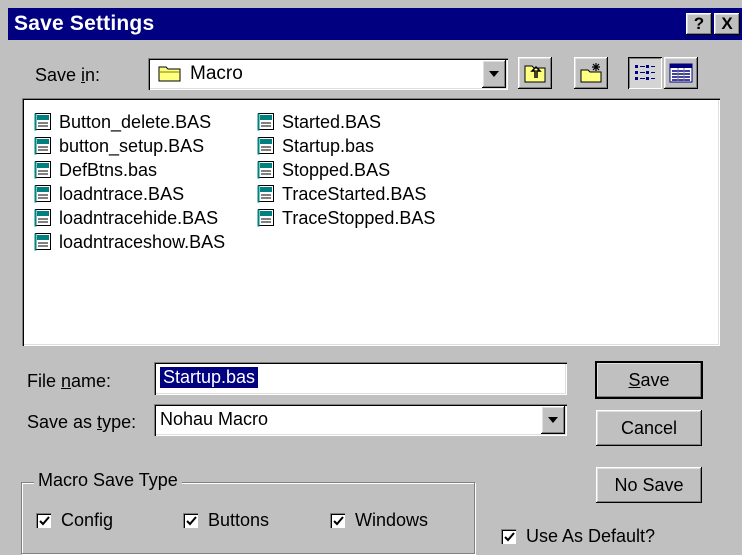  I want to click on buttons-checkbox: Buttons, so click(226, 520).